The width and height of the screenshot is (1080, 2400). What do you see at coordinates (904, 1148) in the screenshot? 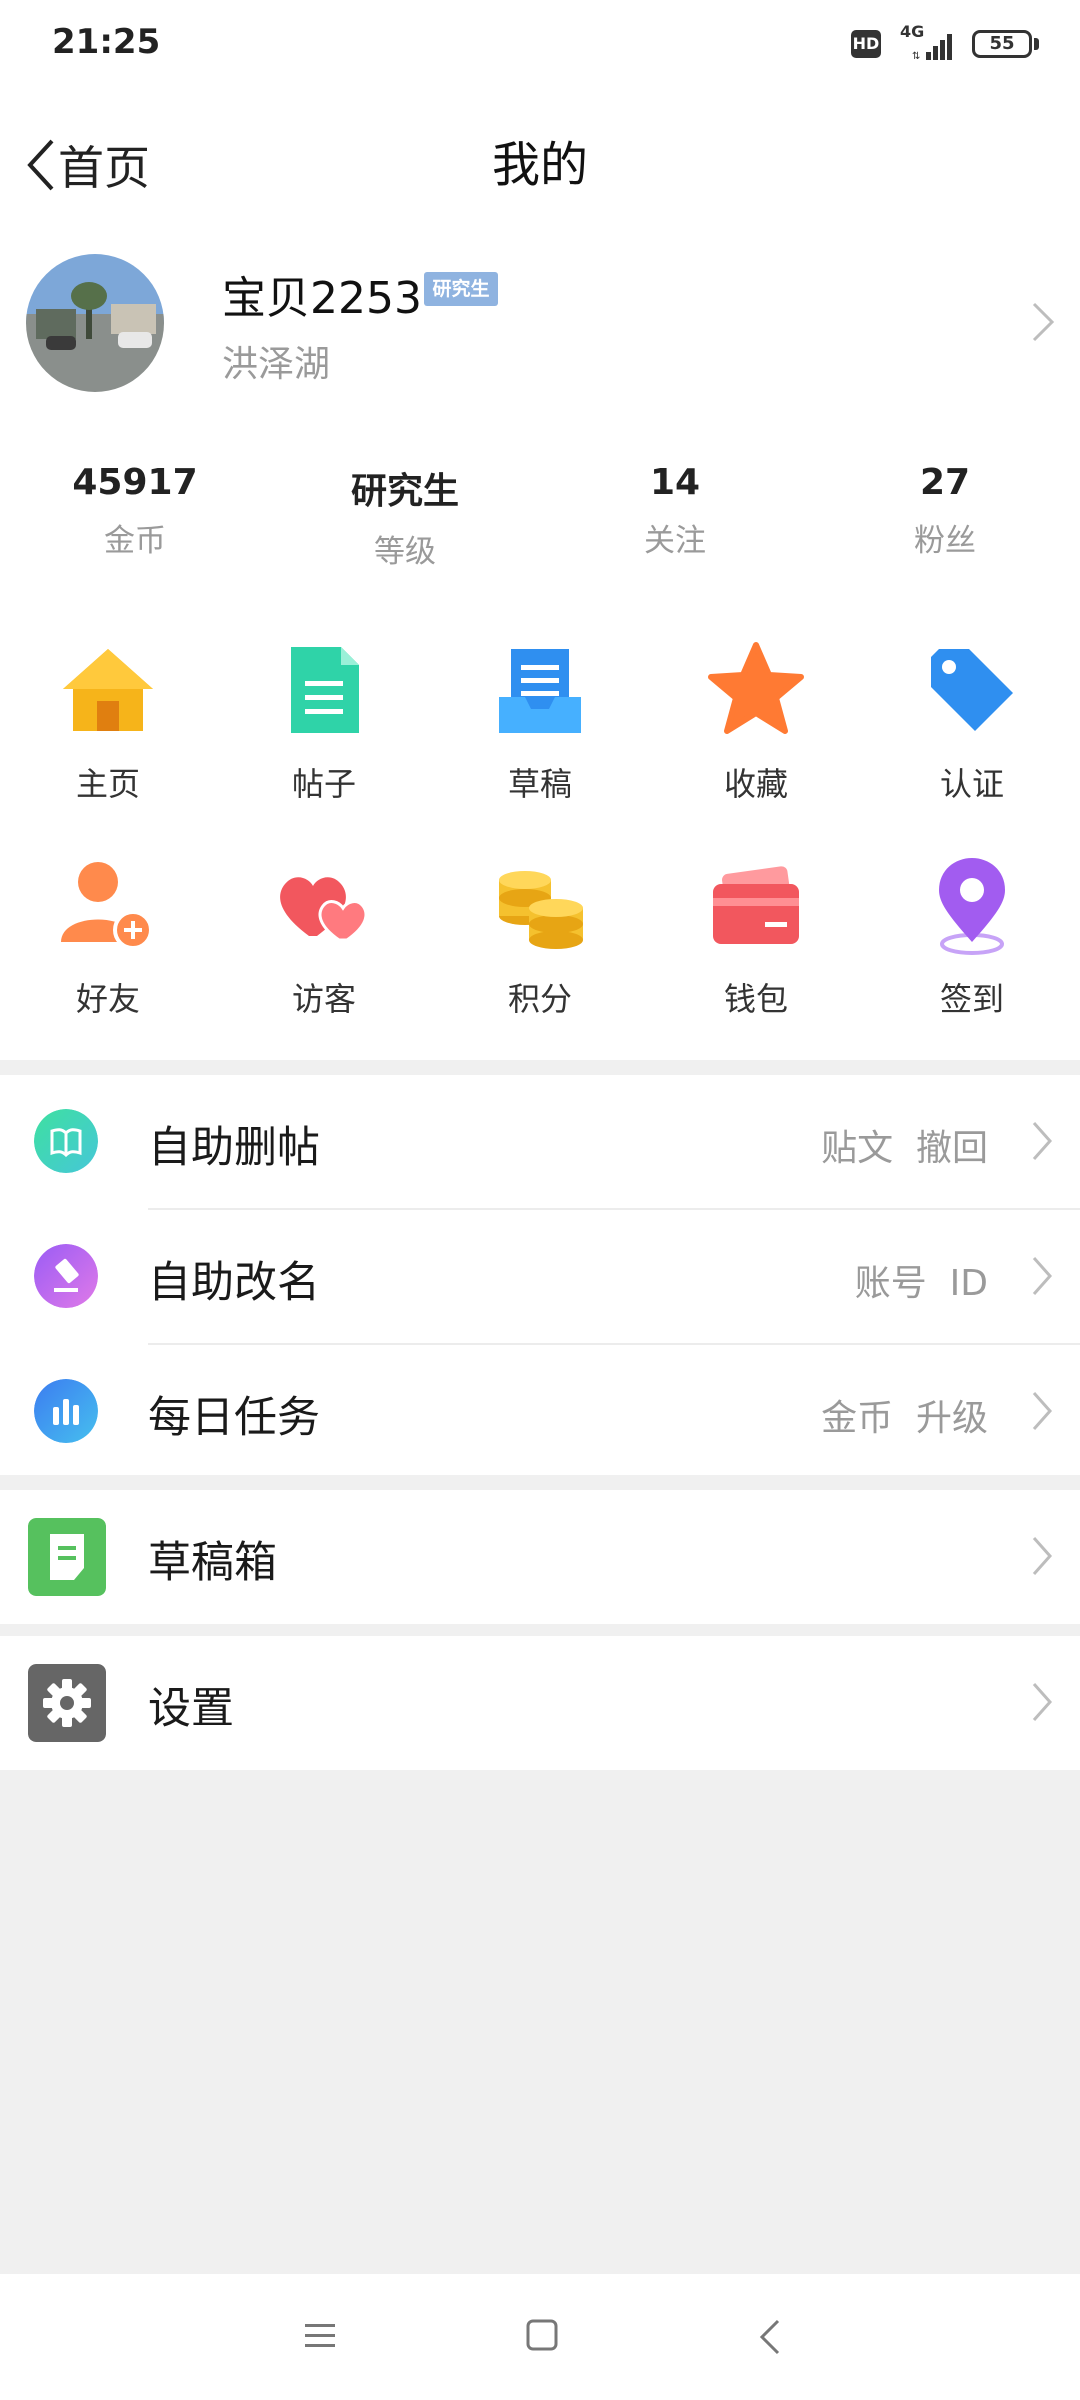
I see `list-hint: 贴文 撤回` at bounding box center [904, 1148].